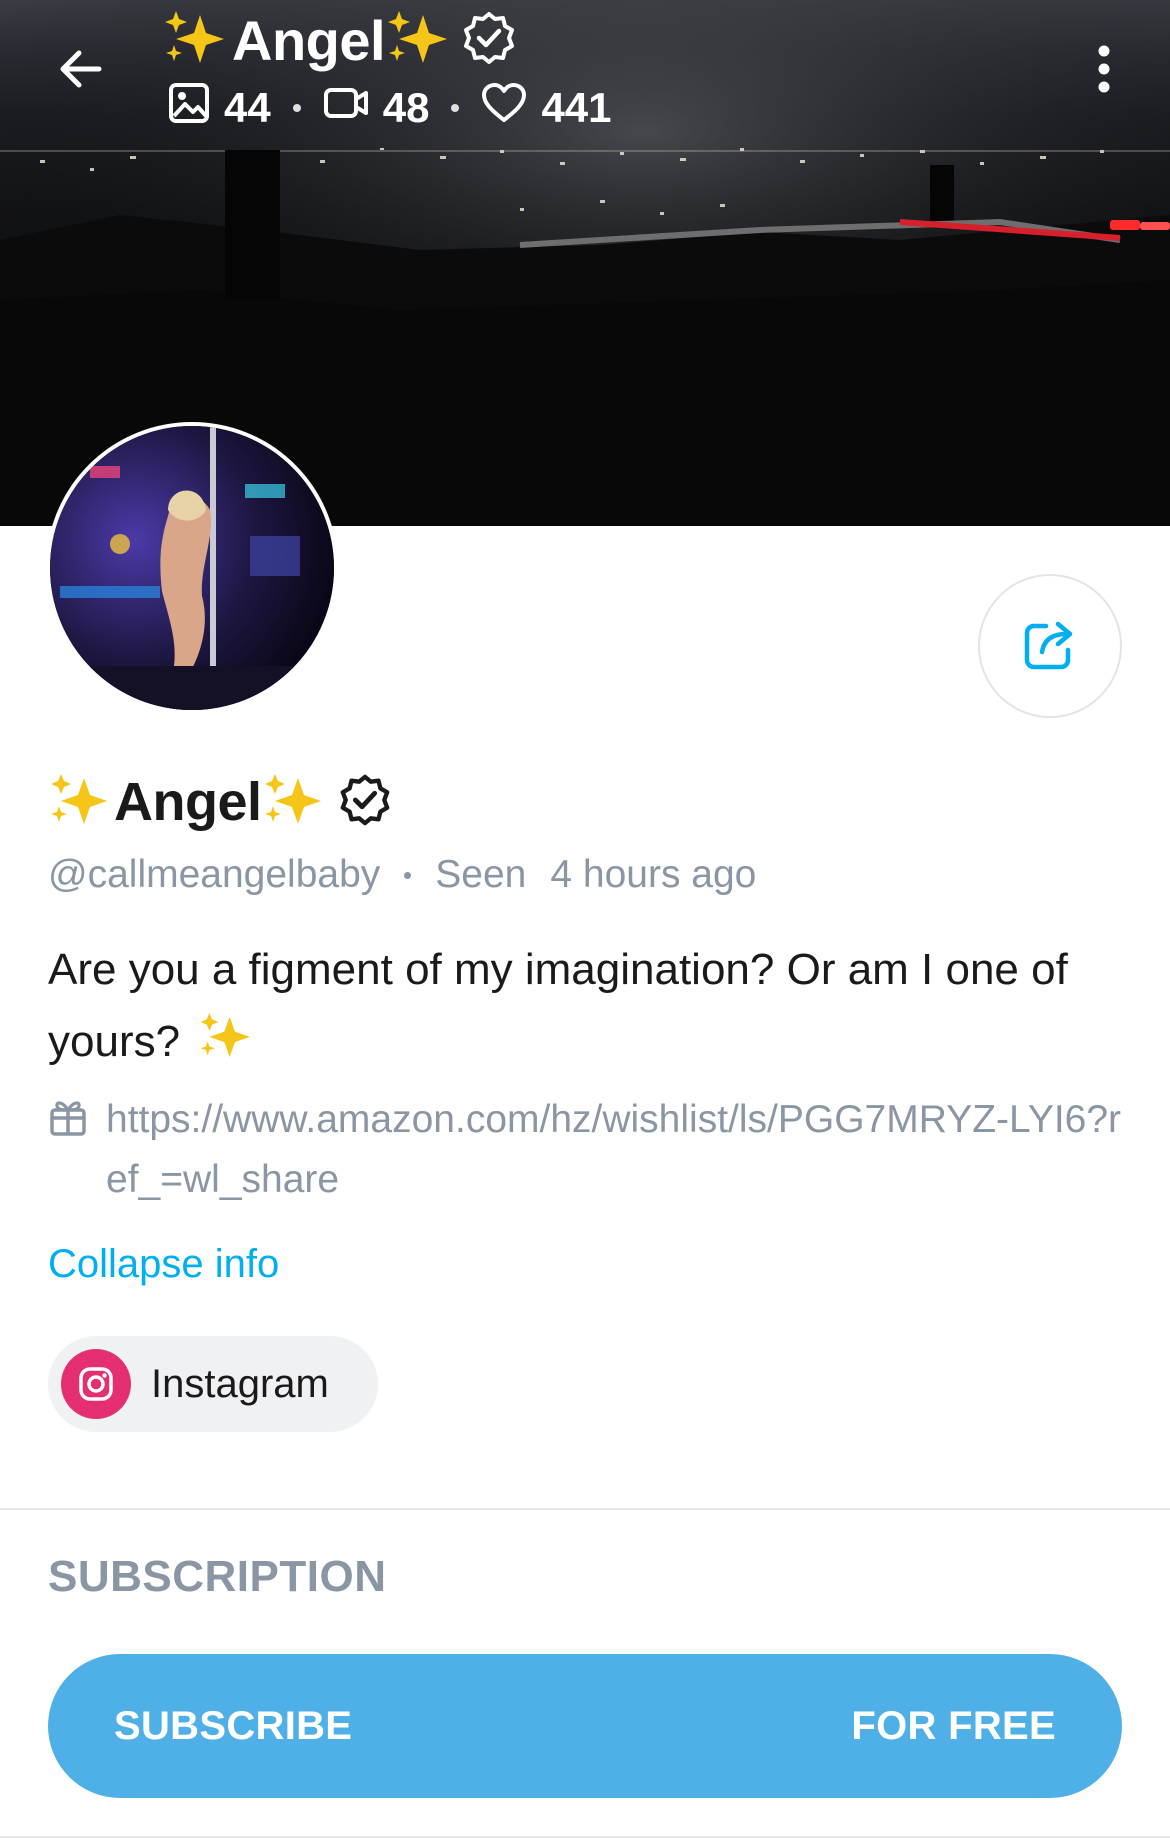 Image resolution: width=1170 pixels, height=1845 pixels. What do you see at coordinates (309, 40) in the screenshot?
I see `header-name: Angel` at bounding box center [309, 40].